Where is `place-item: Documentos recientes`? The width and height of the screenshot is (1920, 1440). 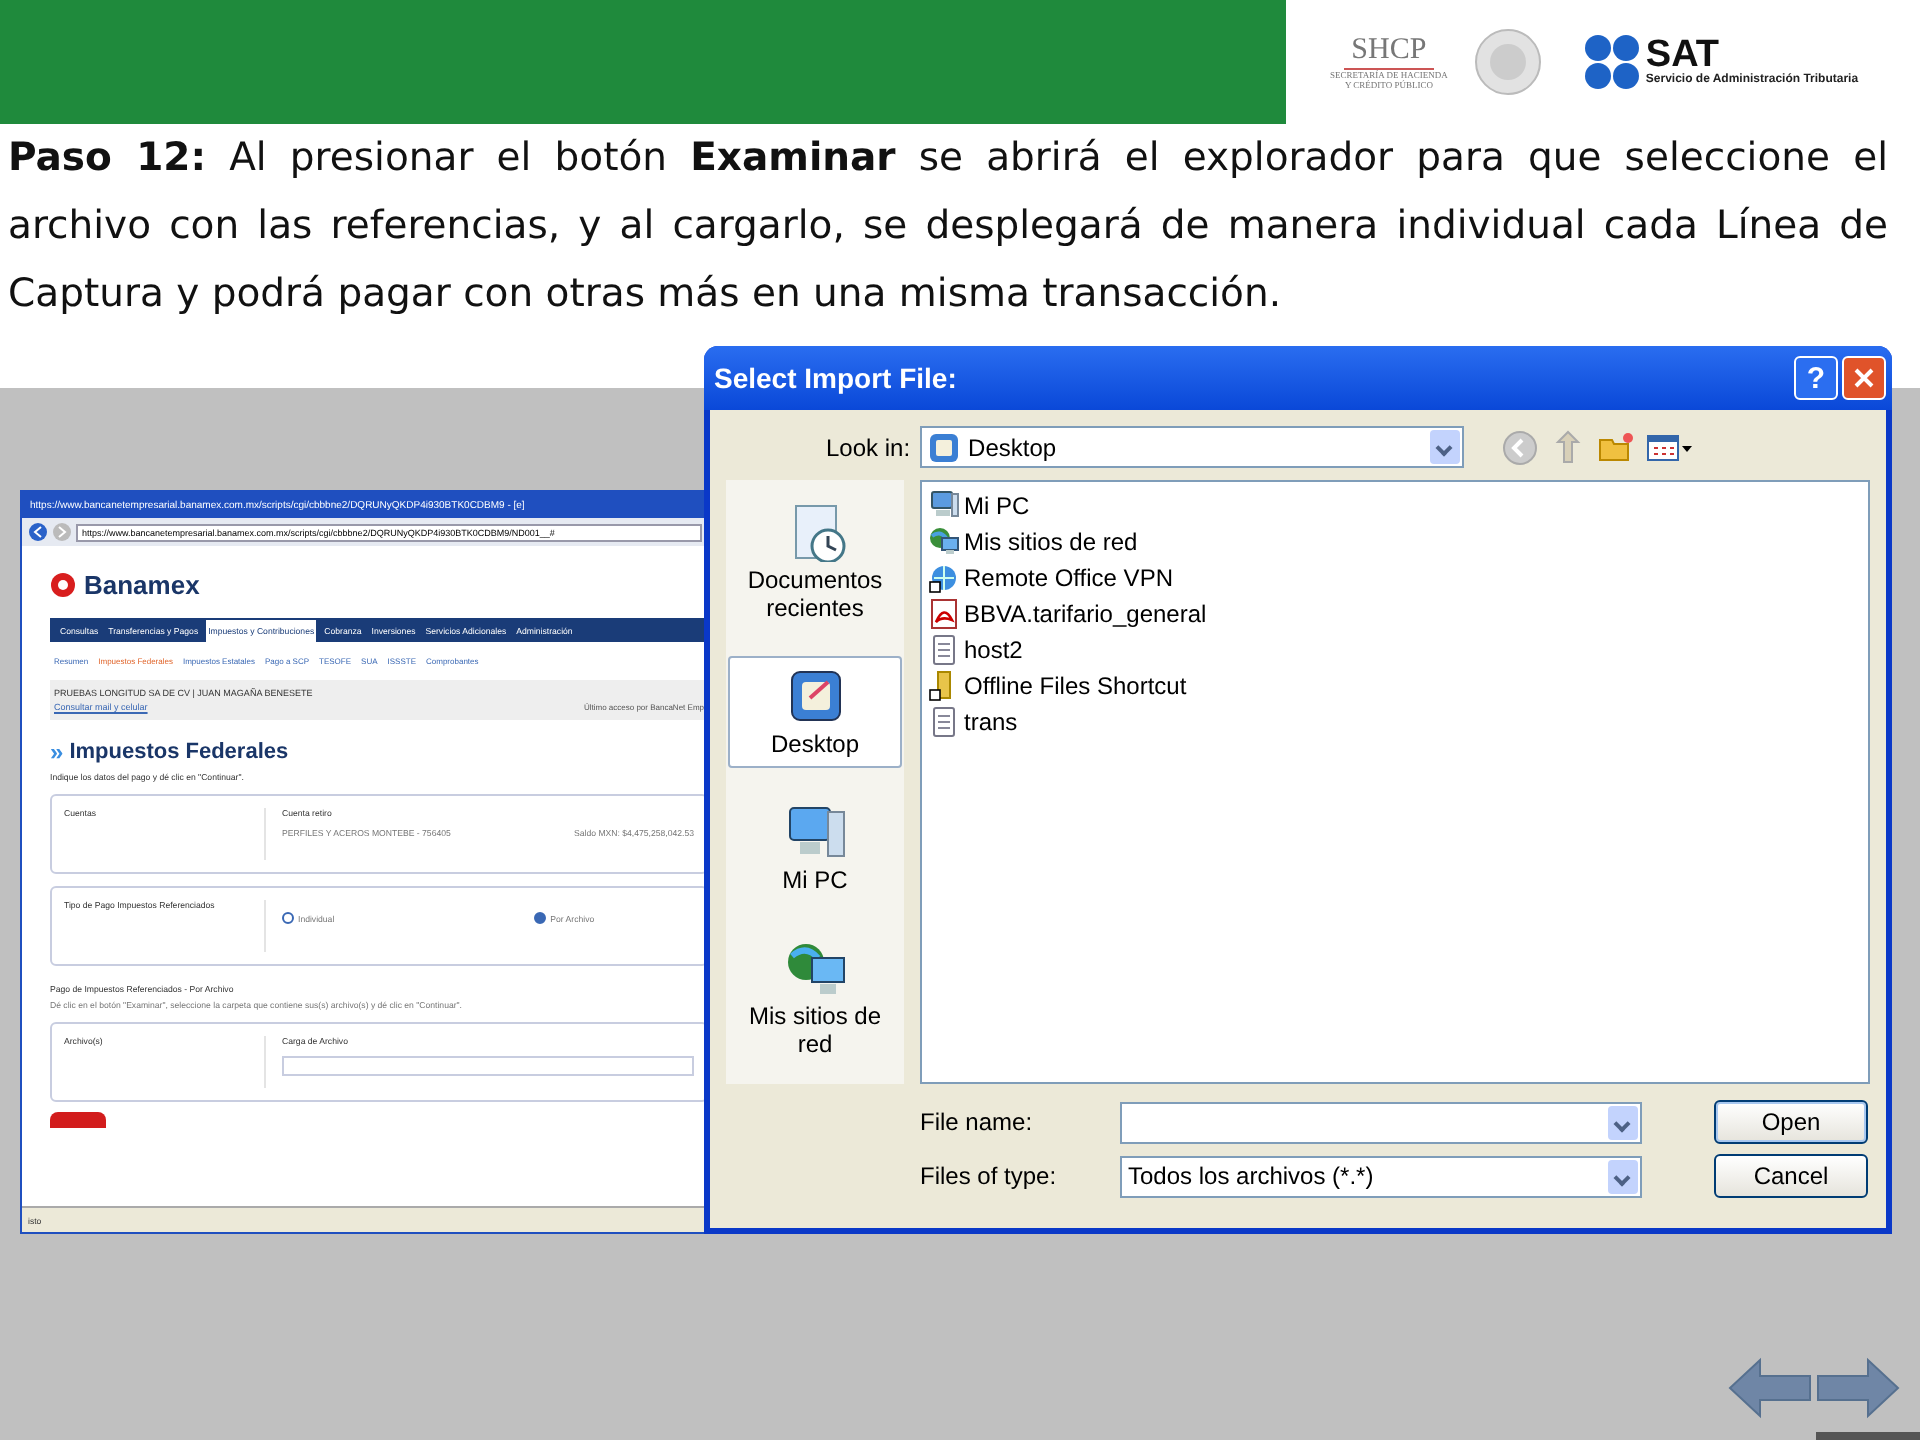 place-item: Documentos recientes is located at coordinates (815, 562).